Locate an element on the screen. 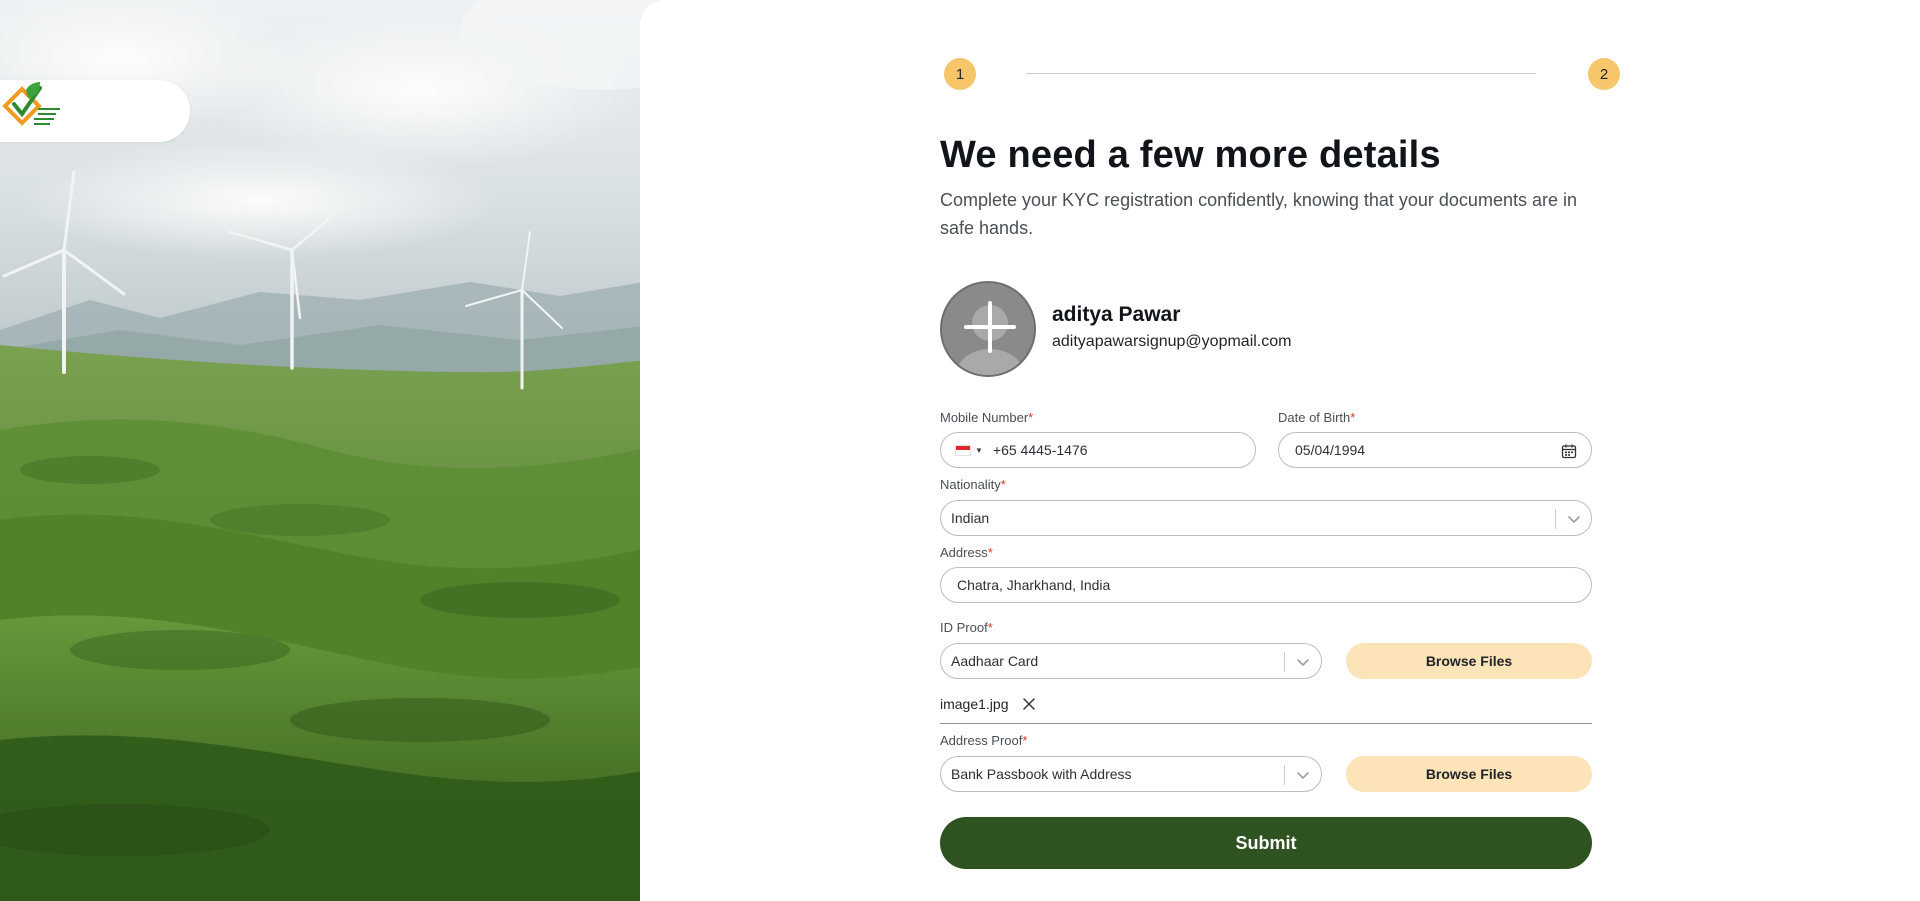  date-of-birth-label: Date of Birth* is located at coordinates (1316, 417).